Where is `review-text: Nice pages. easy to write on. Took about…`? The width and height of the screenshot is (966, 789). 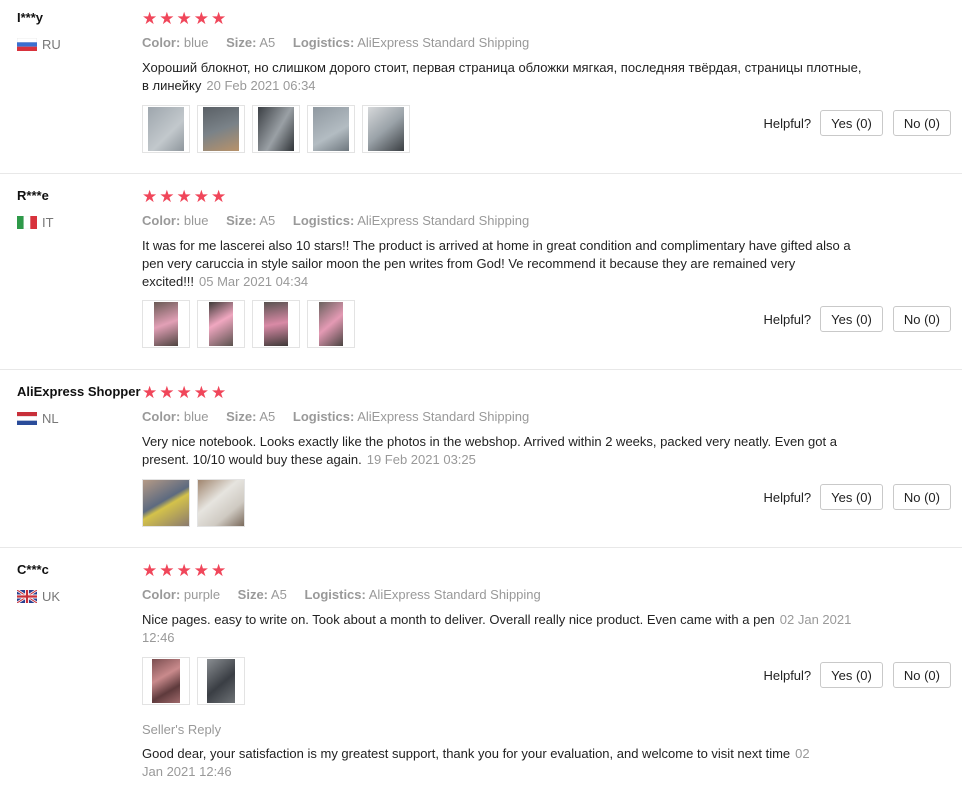 review-text: Nice pages. easy to write on. Took about… is located at coordinates (498, 629).